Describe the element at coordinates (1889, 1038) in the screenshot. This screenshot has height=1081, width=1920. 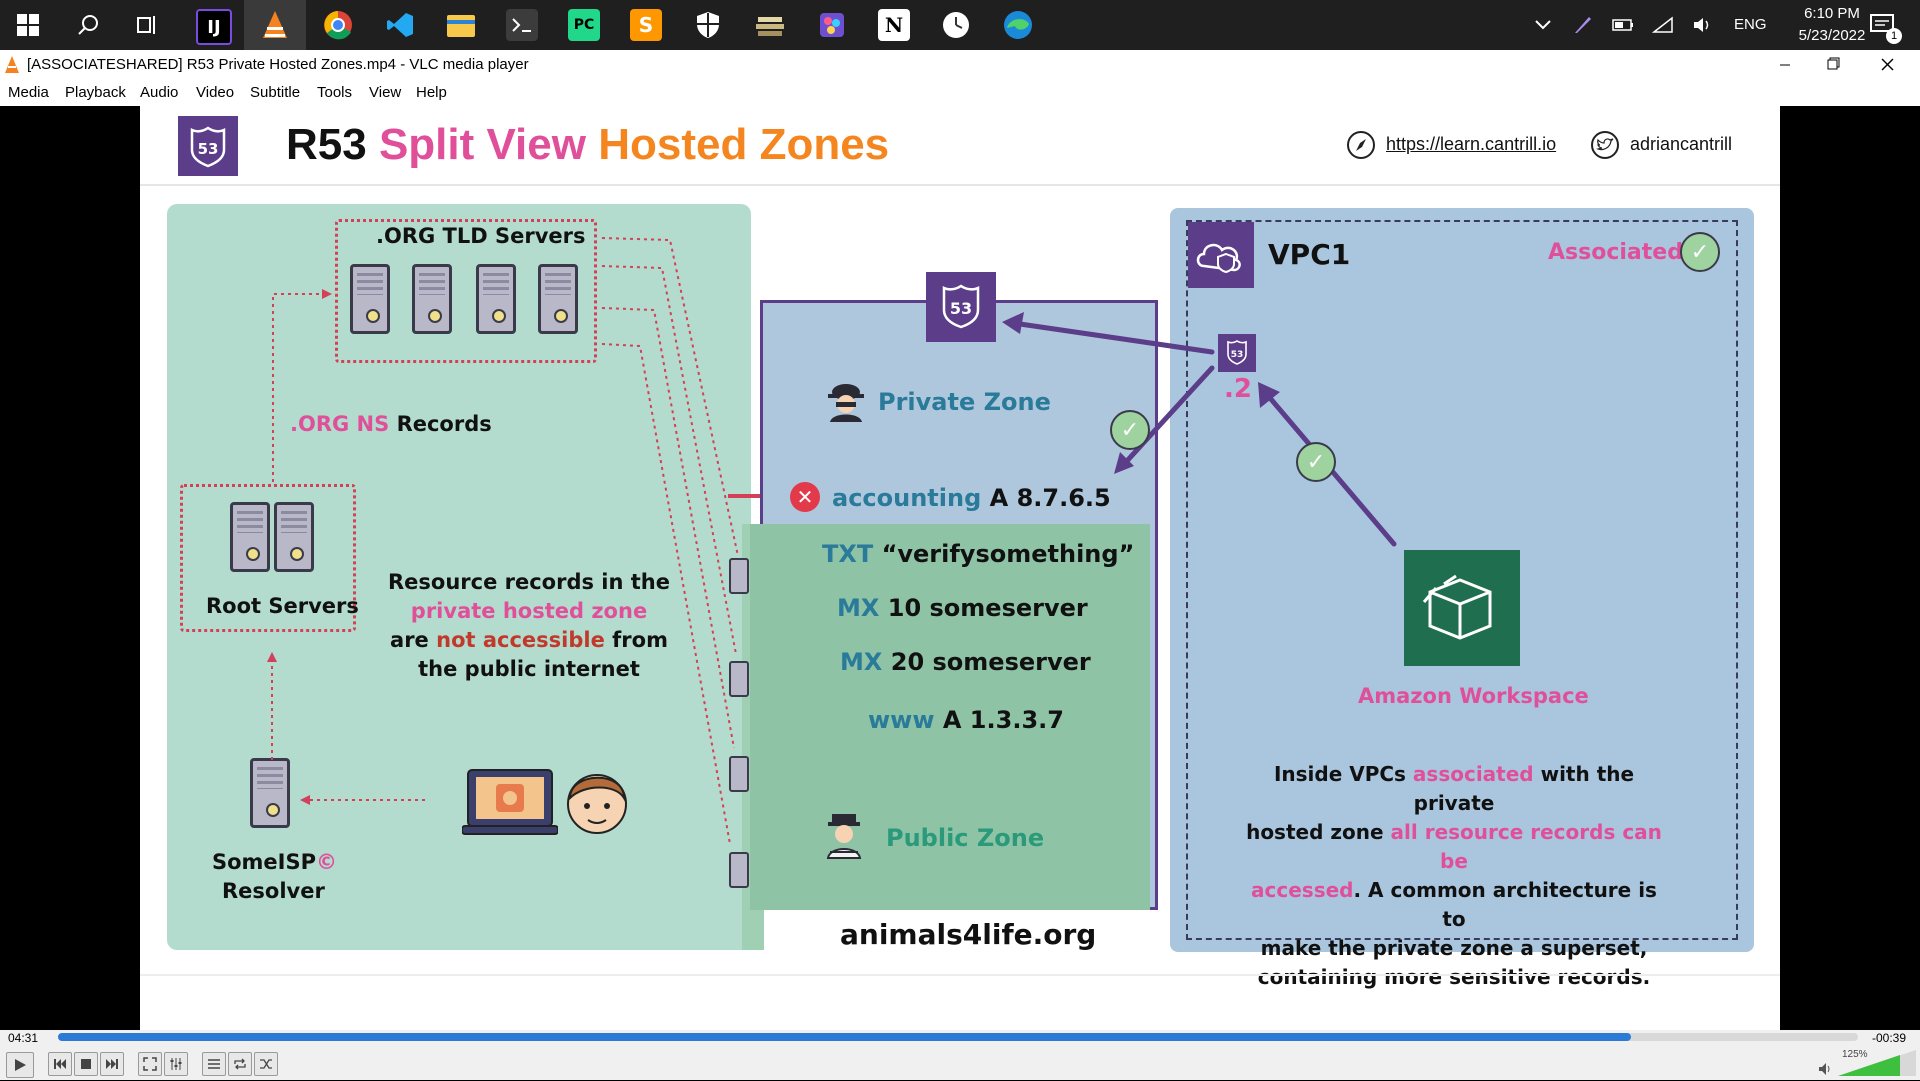
I see `remaining-time: -00:39` at that location.